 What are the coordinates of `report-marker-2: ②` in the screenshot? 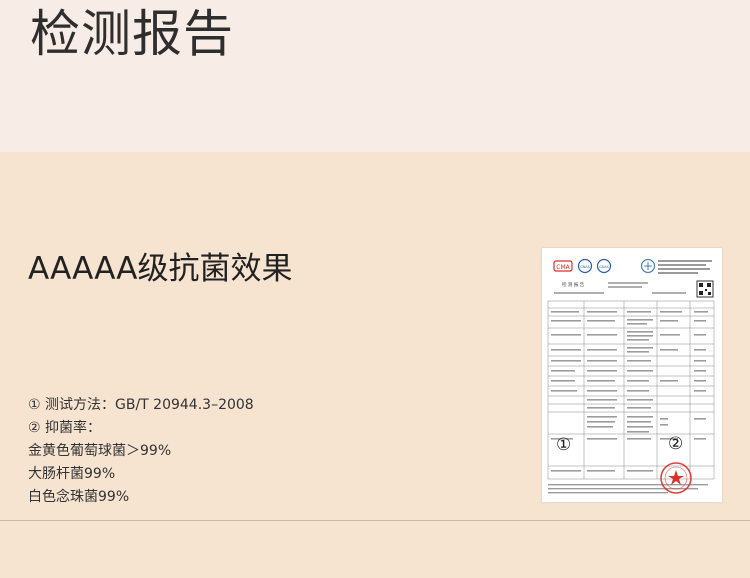 It's located at (675, 444).